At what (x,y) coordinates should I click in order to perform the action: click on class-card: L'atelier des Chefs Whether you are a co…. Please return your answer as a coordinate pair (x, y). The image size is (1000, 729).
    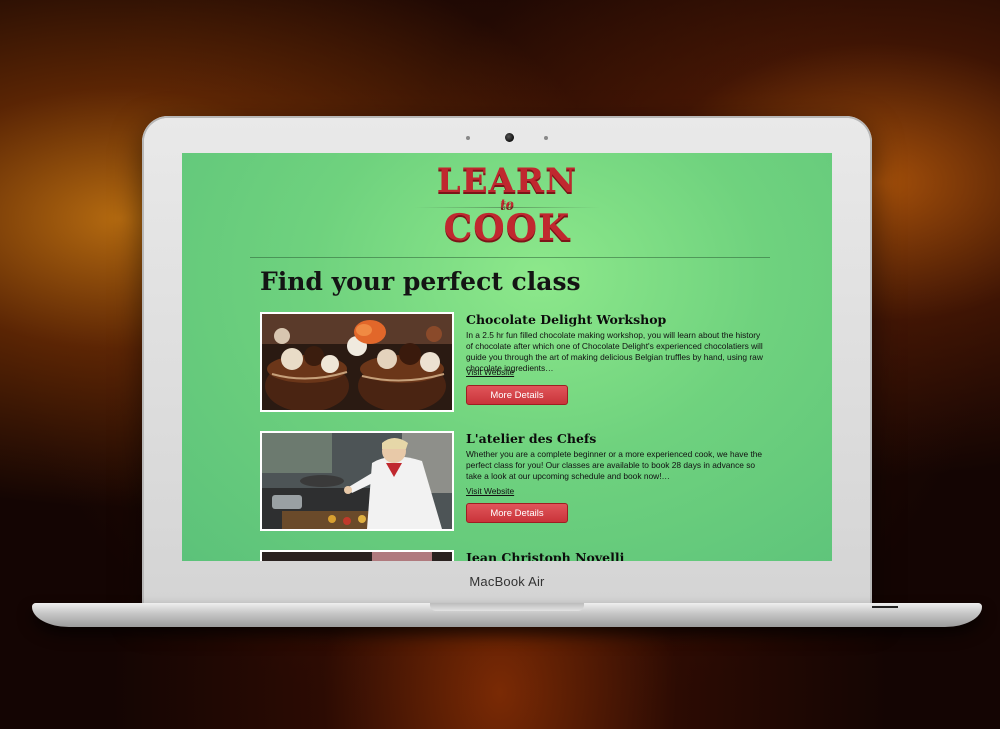
    Looking at the image, I should click on (520, 486).